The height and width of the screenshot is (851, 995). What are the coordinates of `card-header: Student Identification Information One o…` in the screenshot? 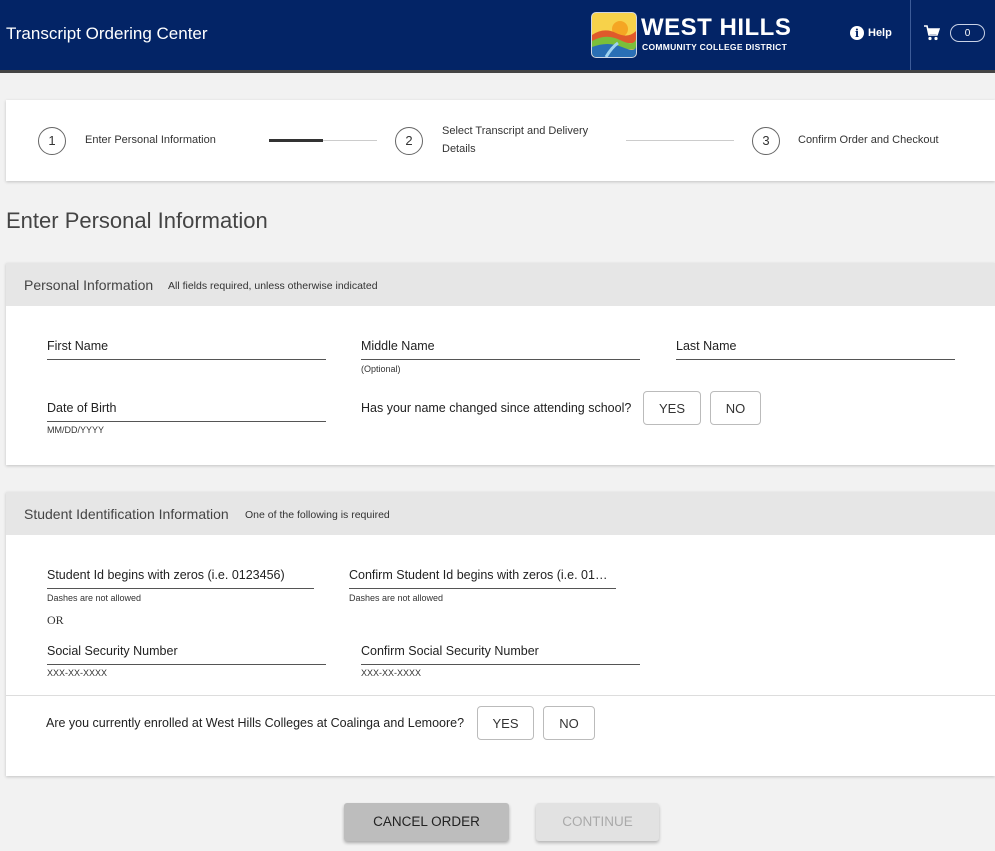 It's located at (500, 513).